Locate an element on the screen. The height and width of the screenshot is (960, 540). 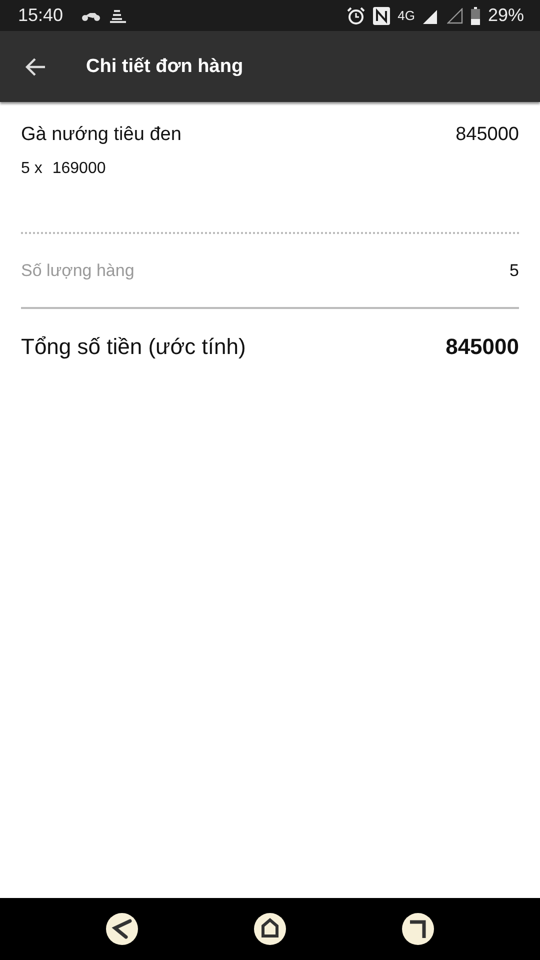
home-nav-icon is located at coordinates (270, 929).